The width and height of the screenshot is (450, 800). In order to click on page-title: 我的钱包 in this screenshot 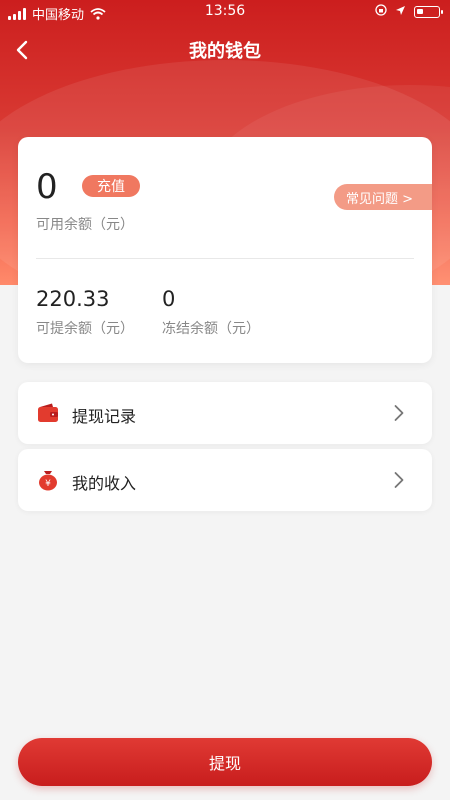, I will do `click(225, 51)`.